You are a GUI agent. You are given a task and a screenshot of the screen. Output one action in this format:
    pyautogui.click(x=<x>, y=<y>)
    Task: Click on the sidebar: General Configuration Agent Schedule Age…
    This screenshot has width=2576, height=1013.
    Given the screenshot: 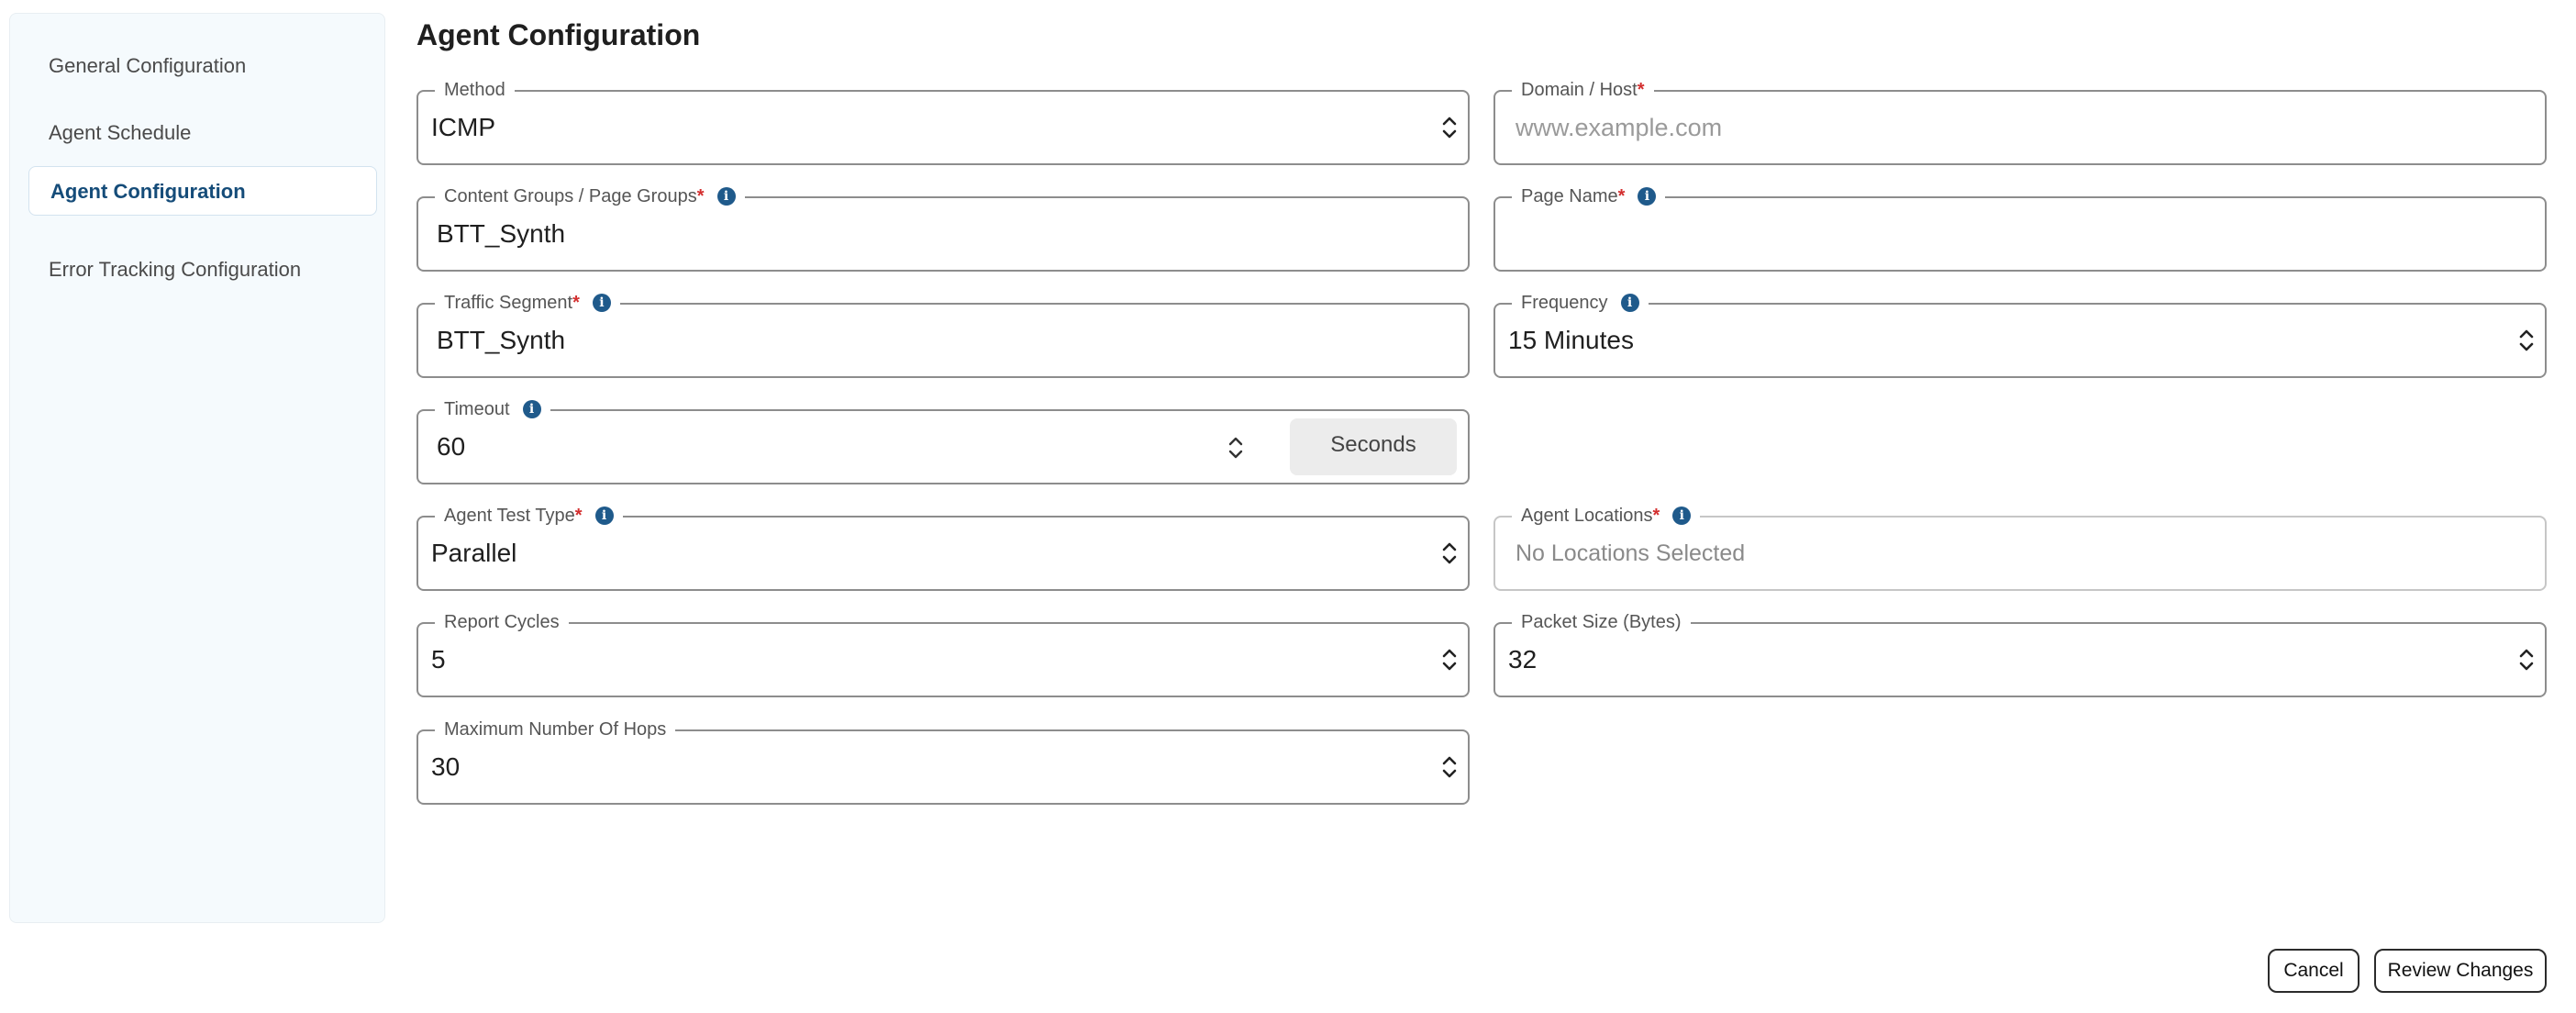 What is the action you would take?
    pyautogui.click(x=197, y=468)
    